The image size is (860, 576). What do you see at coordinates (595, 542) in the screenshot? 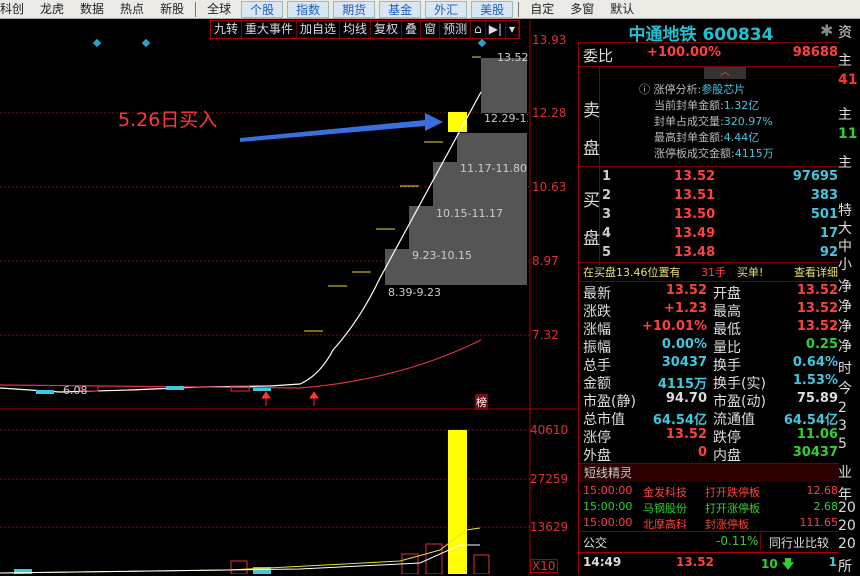
I see `sector-name: 公交` at bounding box center [595, 542].